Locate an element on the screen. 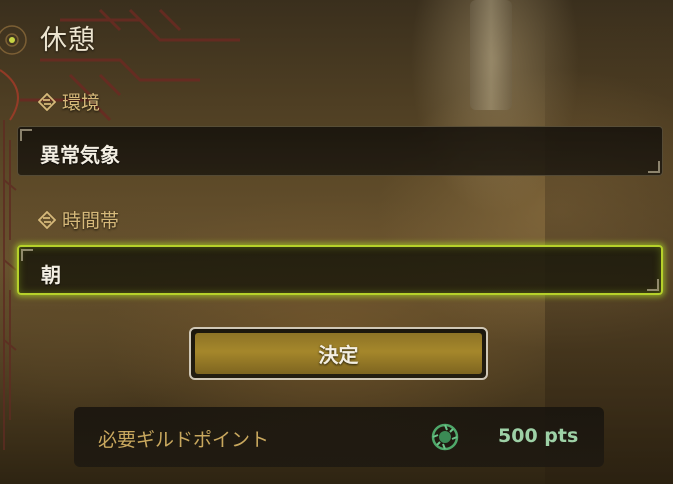  guild-points-label: 必要ギルドポイント is located at coordinates (184, 440).